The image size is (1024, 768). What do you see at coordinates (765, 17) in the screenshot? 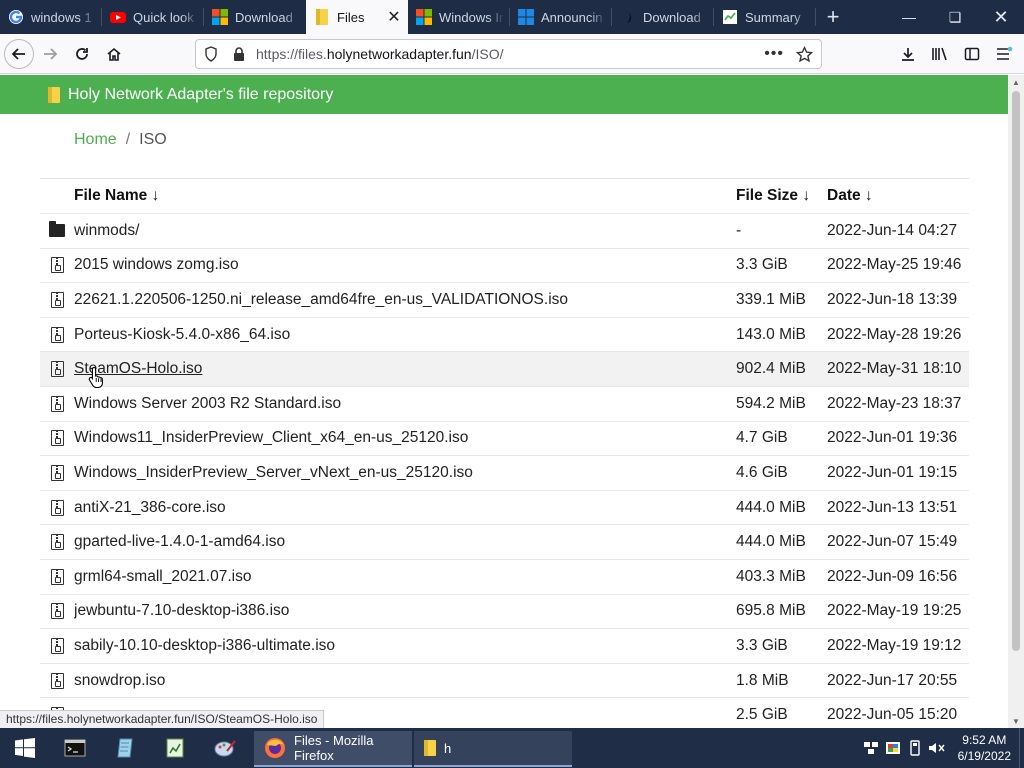
I see `browser-tab: Summary` at bounding box center [765, 17].